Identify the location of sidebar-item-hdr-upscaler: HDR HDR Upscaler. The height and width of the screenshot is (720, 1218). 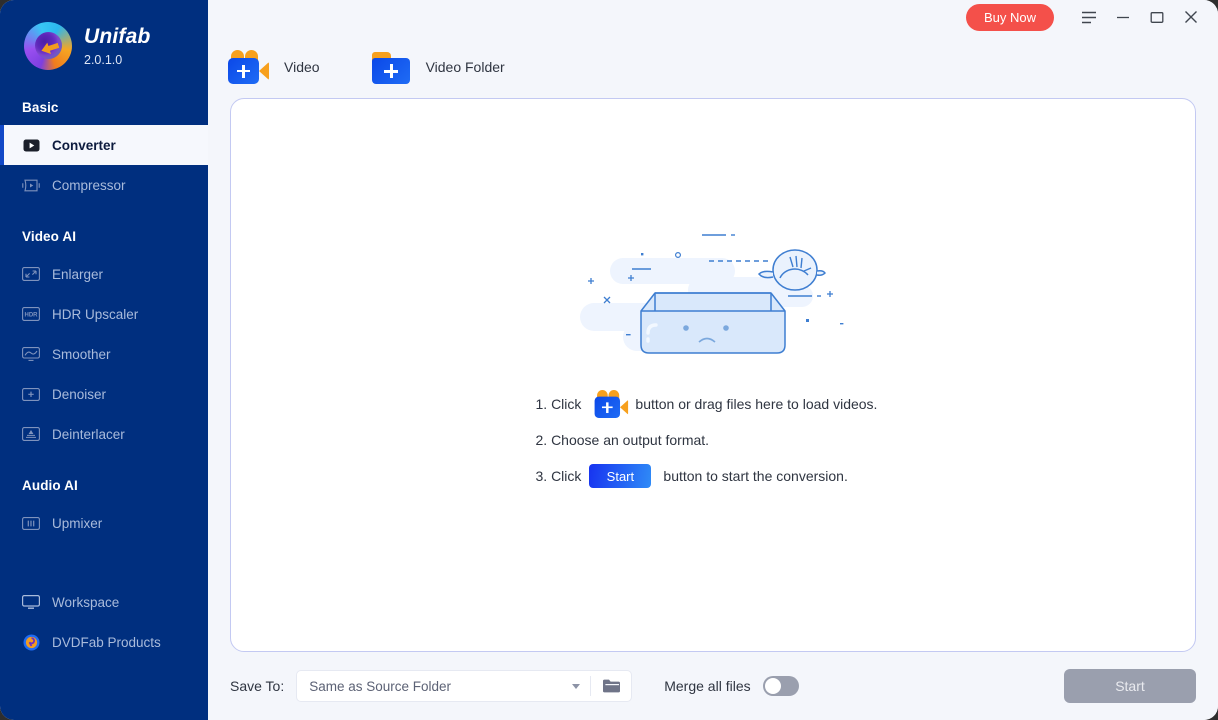
(104, 314).